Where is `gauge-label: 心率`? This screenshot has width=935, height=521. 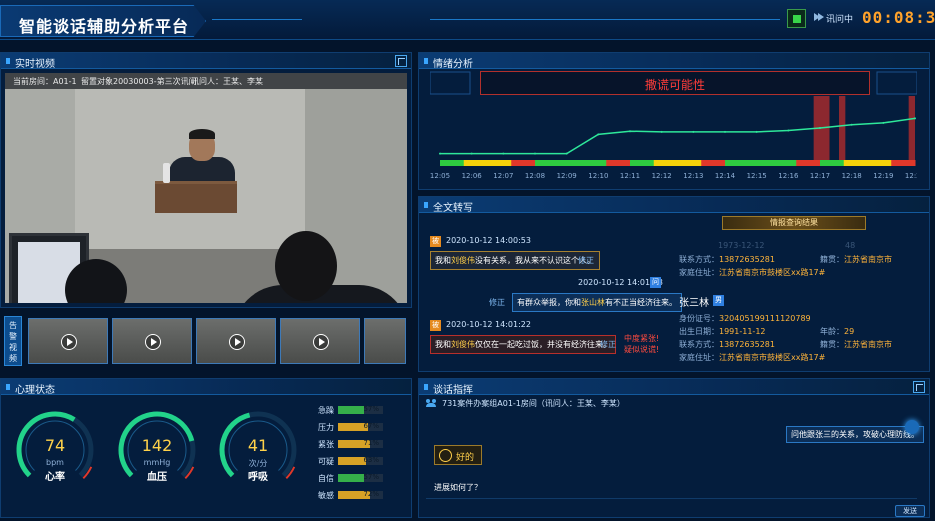
gauge-label: 心率 is located at coordinates (55, 477).